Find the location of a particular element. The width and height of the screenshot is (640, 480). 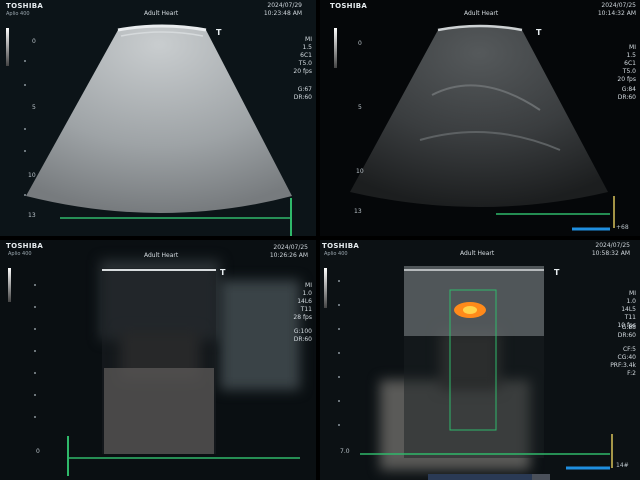

color-flow-params: CF:5 CG:40 PRF:3.4k F:2 is located at coordinates (623, 361).